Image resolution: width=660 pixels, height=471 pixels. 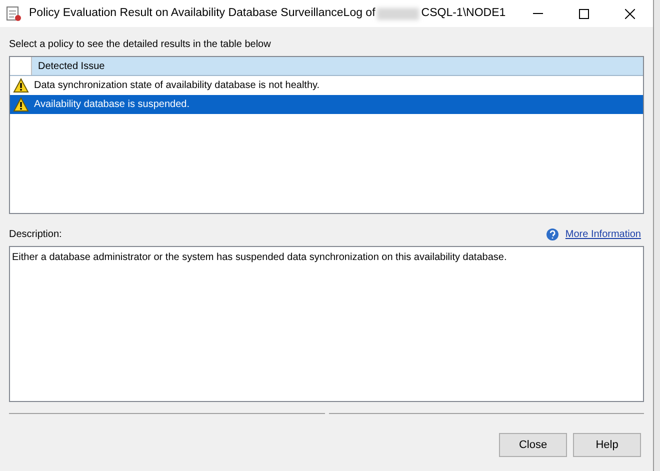 I want to click on maximize-icon, so click(x=584, y=13).